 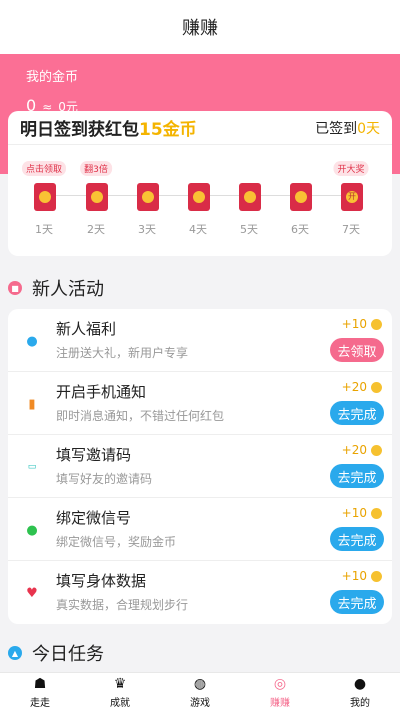 What do you see at coordinates (200, 340) in the screenshot?
I see `task-row: ● 新人福利 注册送大礼，新用户专享 +10 去领取` at bounding box center [200, 340].